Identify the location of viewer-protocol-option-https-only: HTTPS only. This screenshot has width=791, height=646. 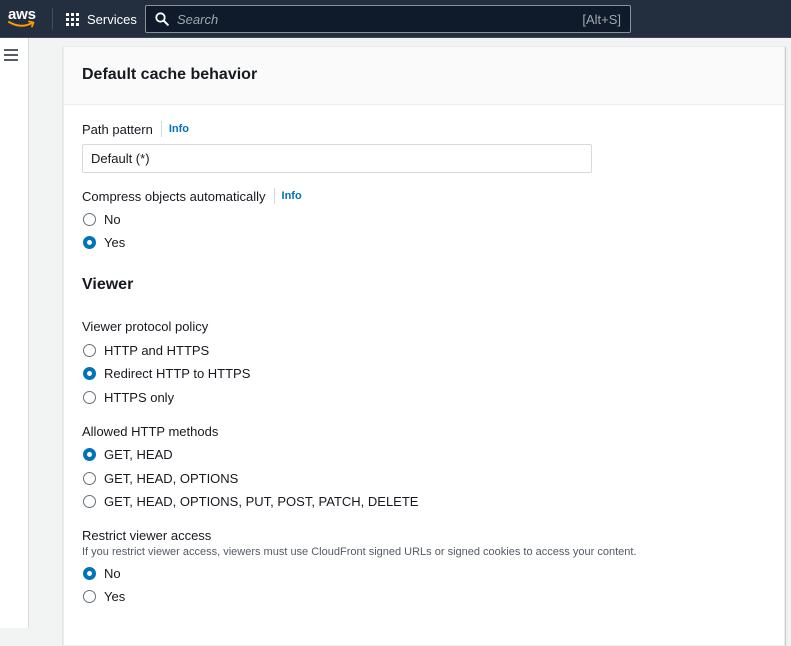
(128, 397).